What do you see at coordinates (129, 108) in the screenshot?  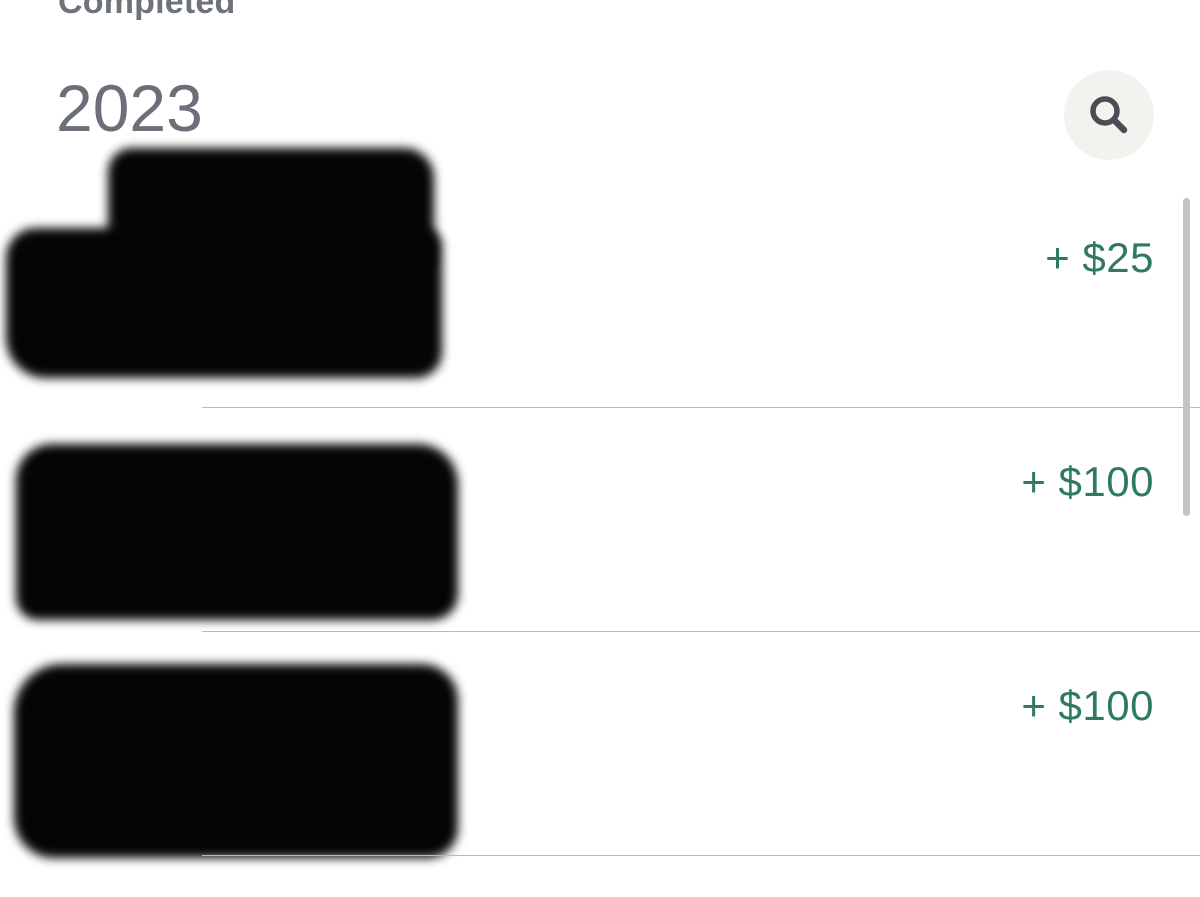 I see `year-heading: 2023` at bounding box center [129, 108].